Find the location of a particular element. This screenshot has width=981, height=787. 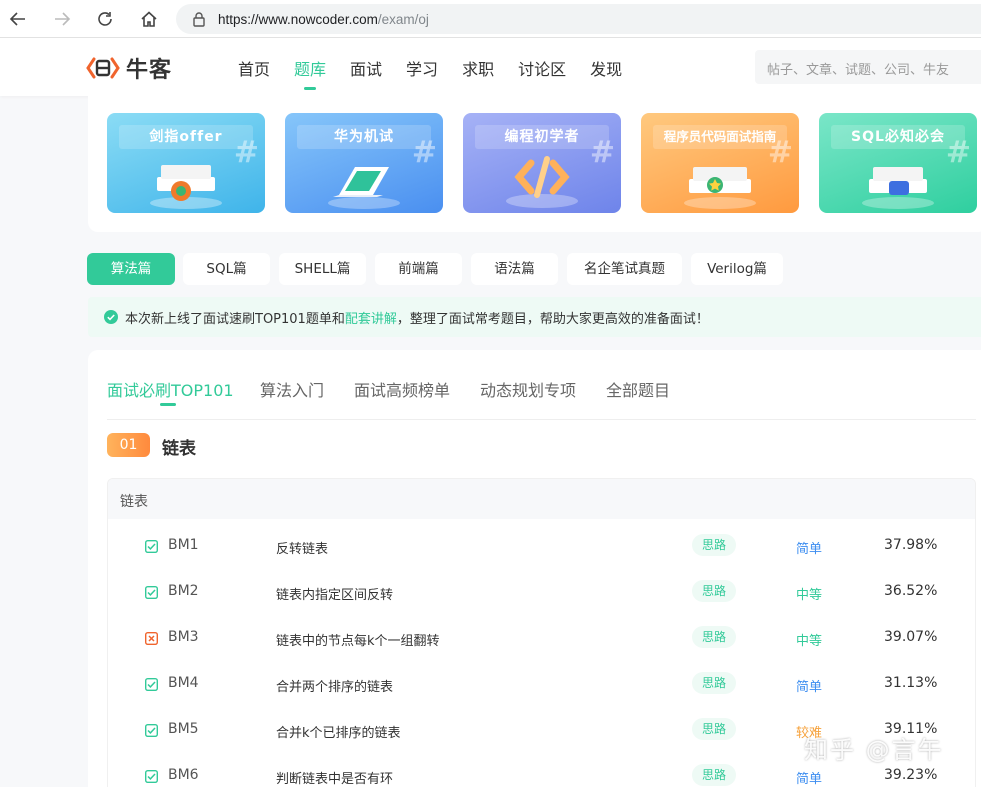

question-title: 合并k个已排序的链表 is located at coordinates (338, 731).